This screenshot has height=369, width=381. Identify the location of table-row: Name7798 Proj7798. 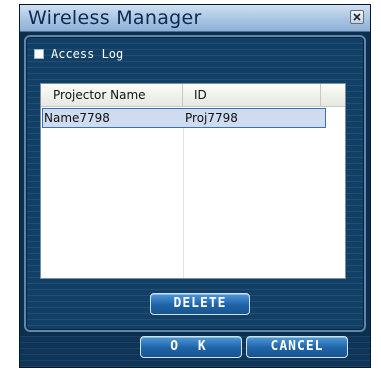
(184, 118).